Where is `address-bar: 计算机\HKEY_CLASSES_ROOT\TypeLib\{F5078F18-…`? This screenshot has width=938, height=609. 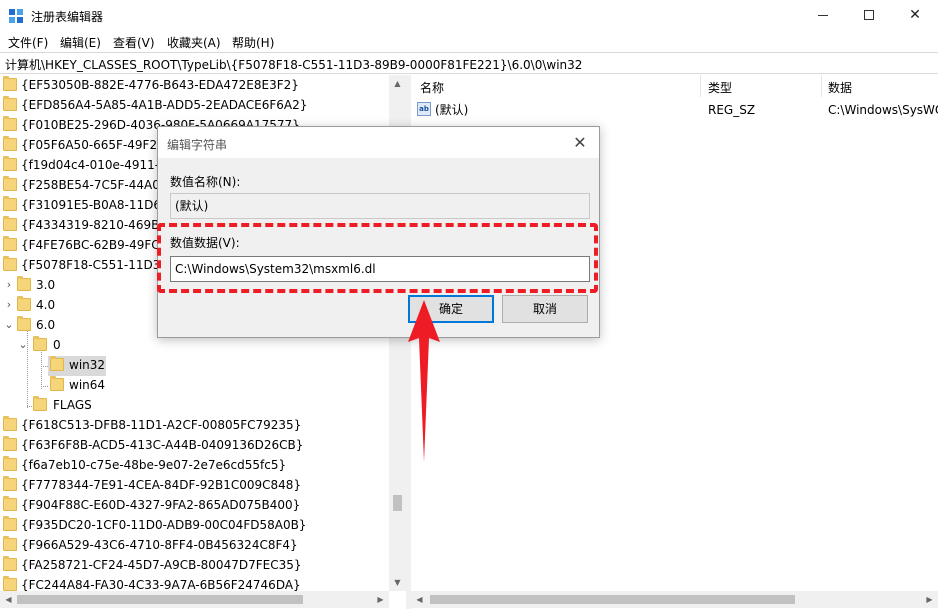
address-bar: 计算机\HKEY_CLASSES_ROOT\TypeLib\{F5078F18-… is located at coordinates (469, 63).